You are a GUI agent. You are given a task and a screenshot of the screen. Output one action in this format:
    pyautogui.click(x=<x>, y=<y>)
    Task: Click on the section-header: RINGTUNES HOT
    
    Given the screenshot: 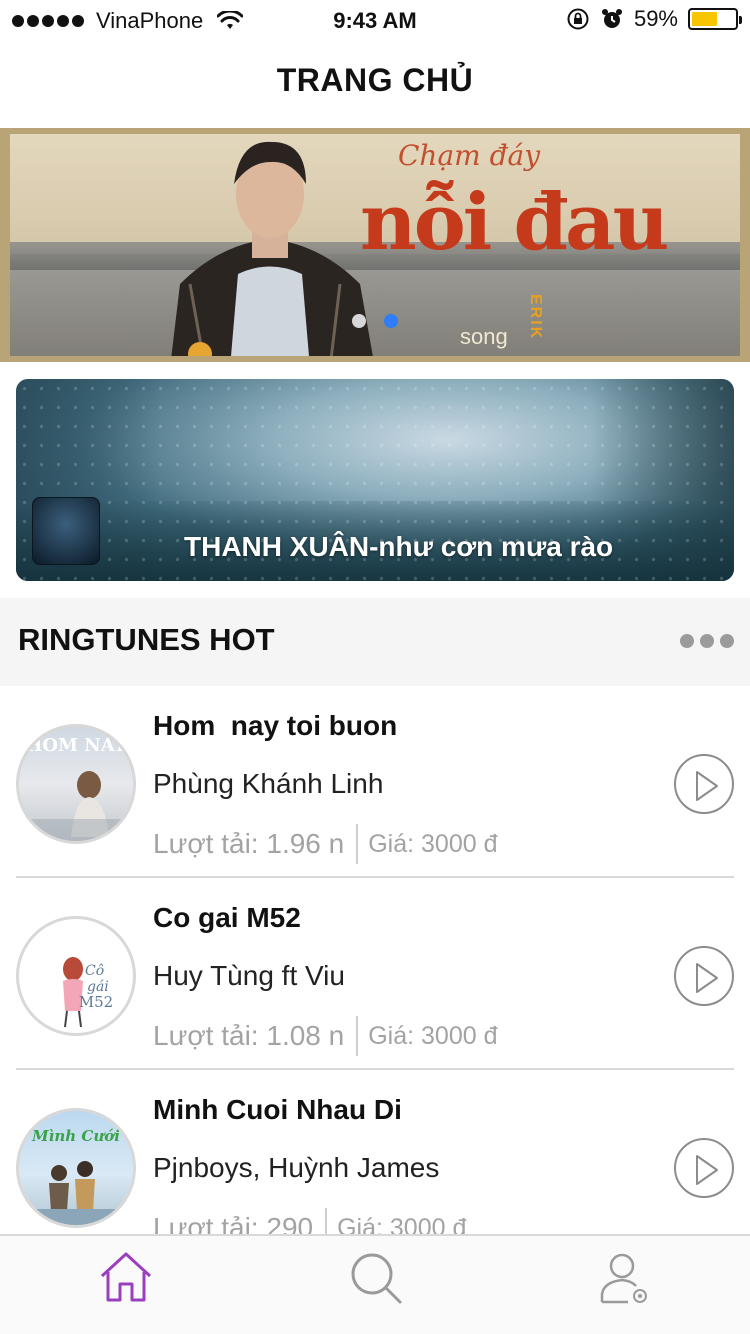 What is the action you would take?
    pyautogui.click(x=375, y=642)
    